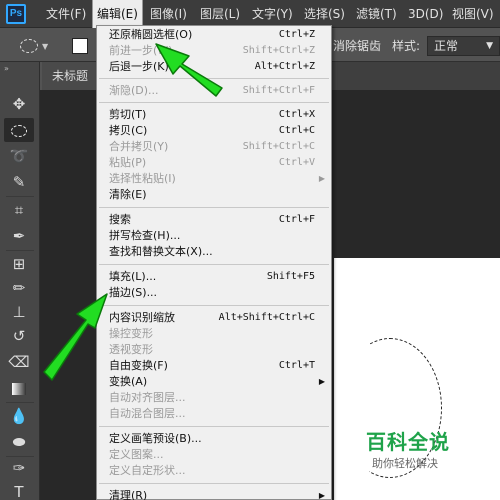 The height and width of the screenshot is (500, 500). Describe the element at coordinates (19, 104) in the screenshot. I see `move-icon: ✥` at that location.